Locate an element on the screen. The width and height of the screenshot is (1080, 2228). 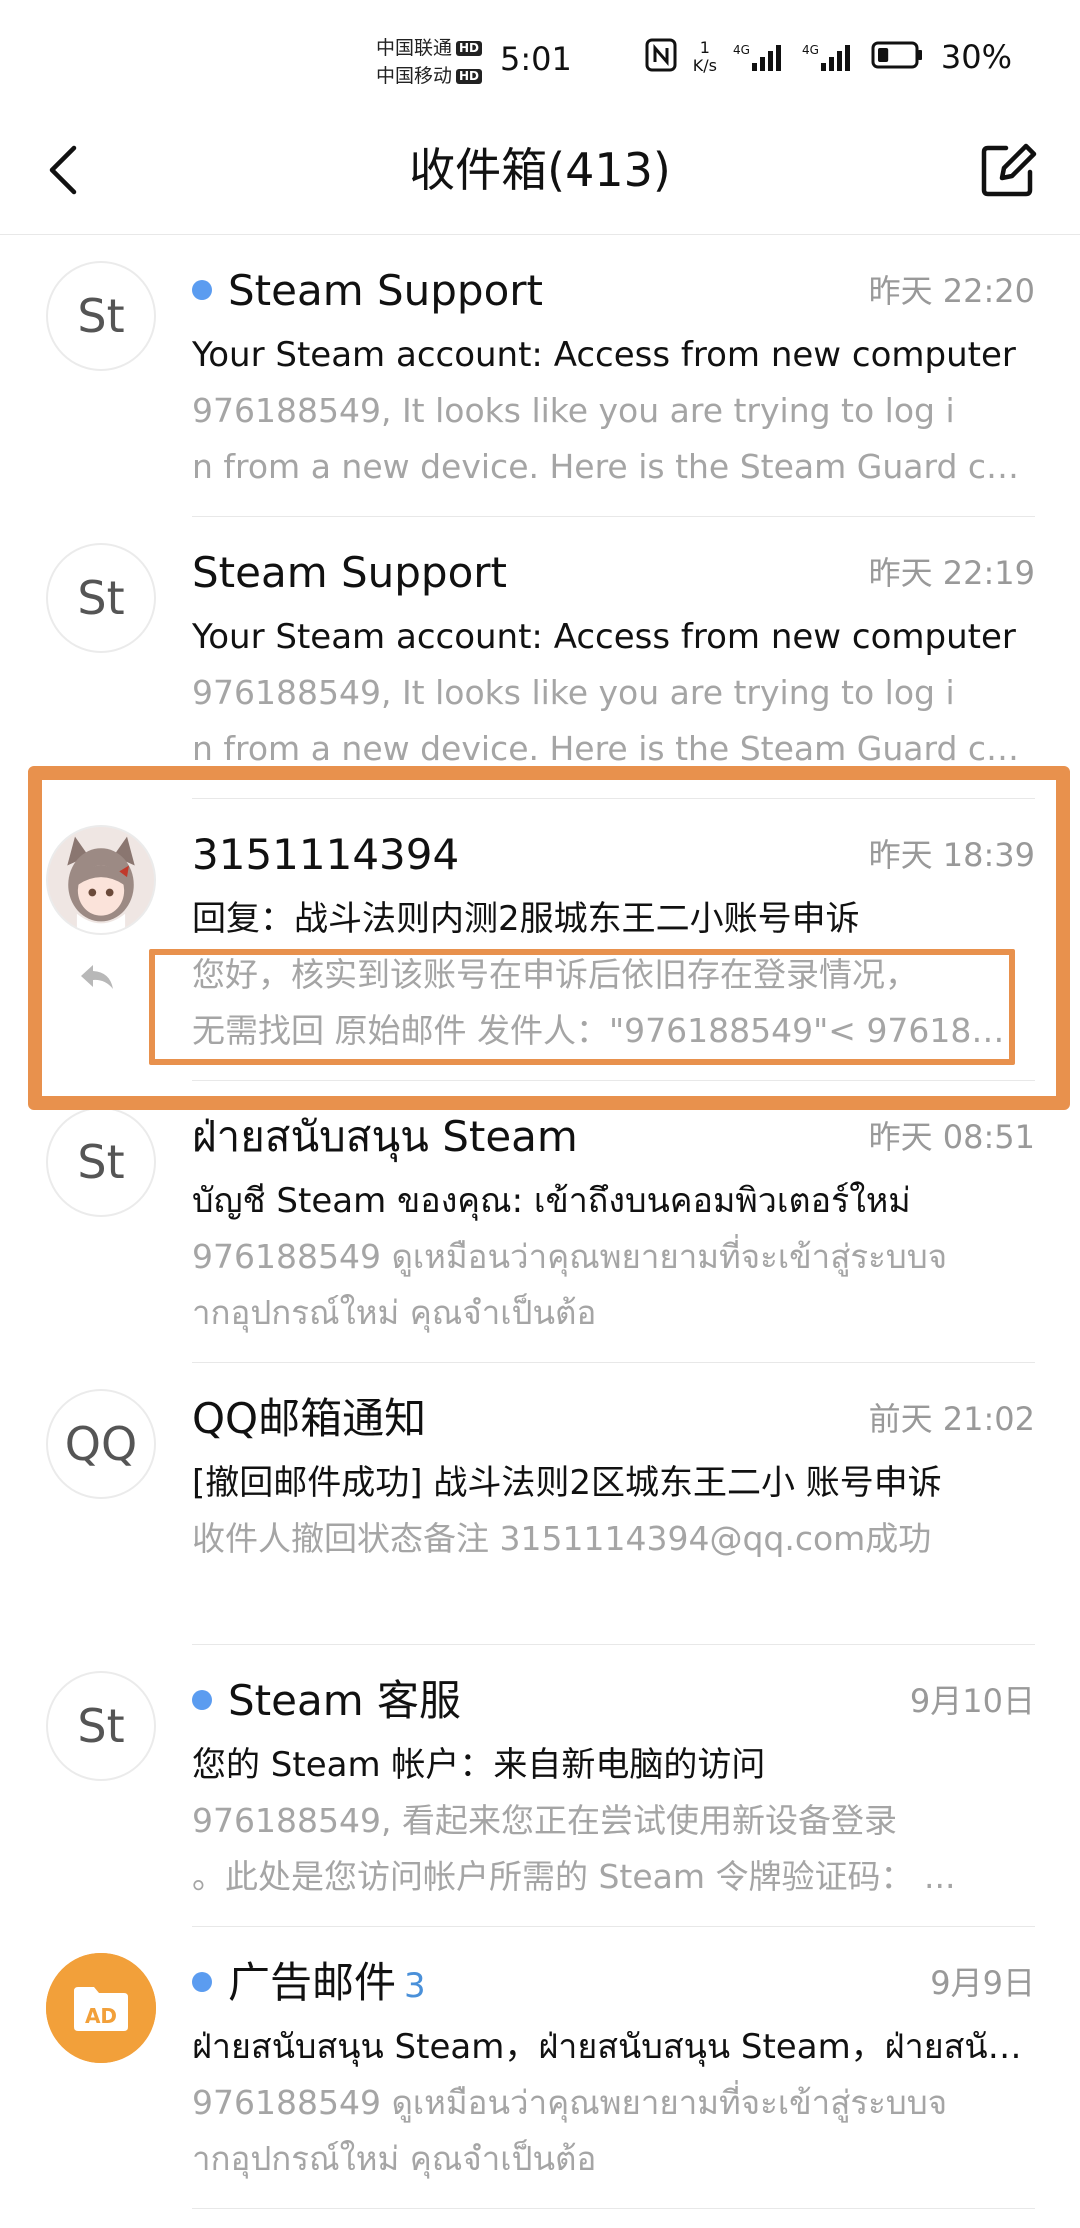
signal-icon-2: 4G is located at coordinates (828, 57).